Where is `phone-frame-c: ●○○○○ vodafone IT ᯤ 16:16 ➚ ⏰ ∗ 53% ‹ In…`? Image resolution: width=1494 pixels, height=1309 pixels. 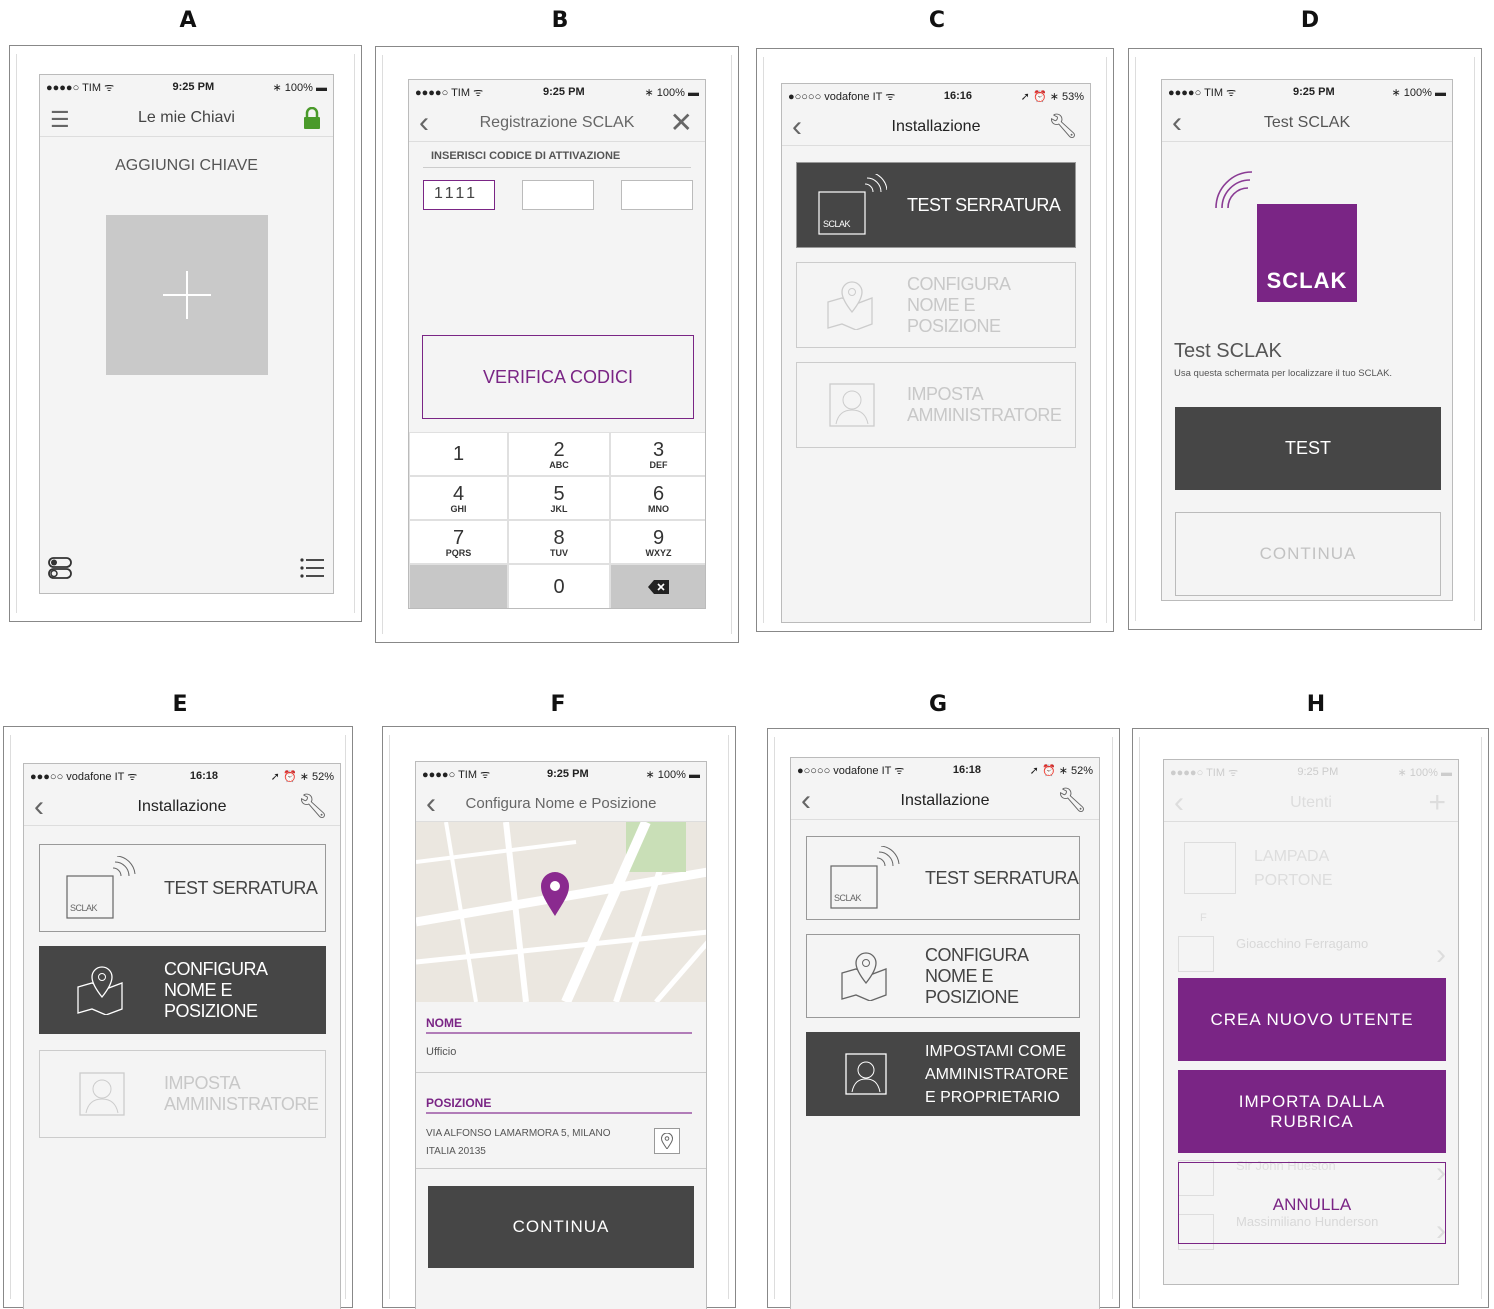 phone-frame-c: ●○○○○ vodafone IT ᯤ 16:16 ➚ ⏰ ∗ 53% ‹ In… is located at coordinates (935, 340).